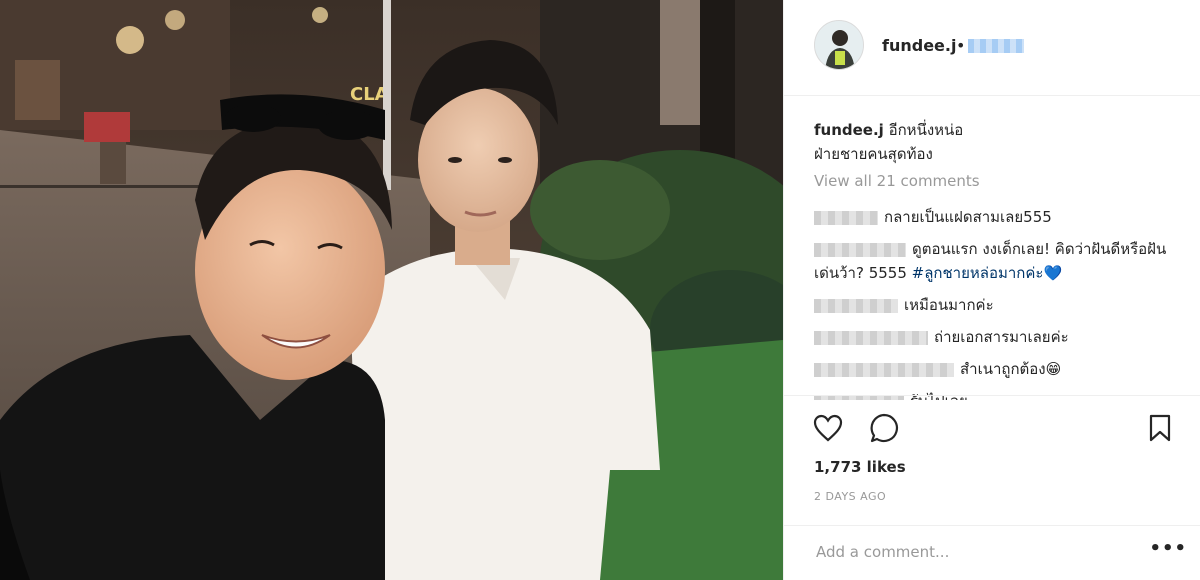 The height and width of the screenshot is (580, 1200). I want to click on view-all-comments-link: View all 21 comments, so click(897, 181).